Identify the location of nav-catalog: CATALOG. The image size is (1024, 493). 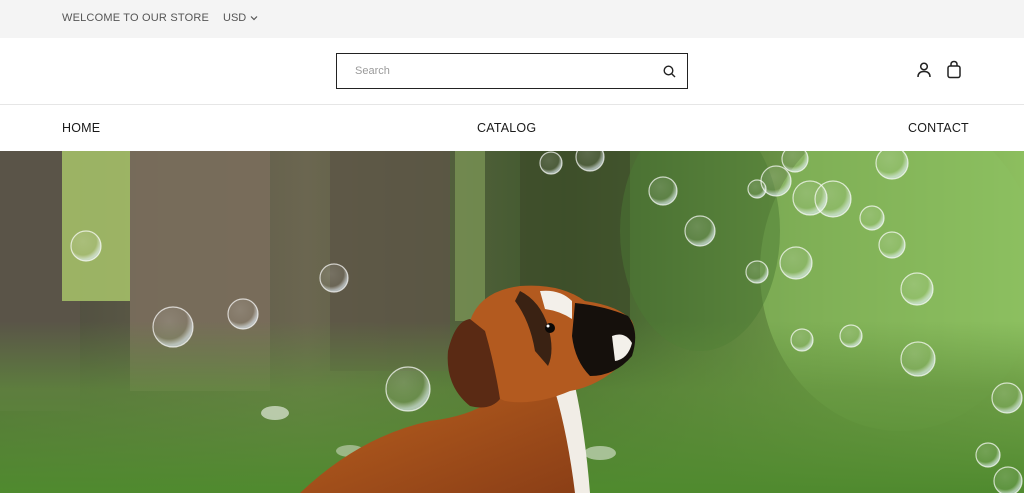
(506, 128).